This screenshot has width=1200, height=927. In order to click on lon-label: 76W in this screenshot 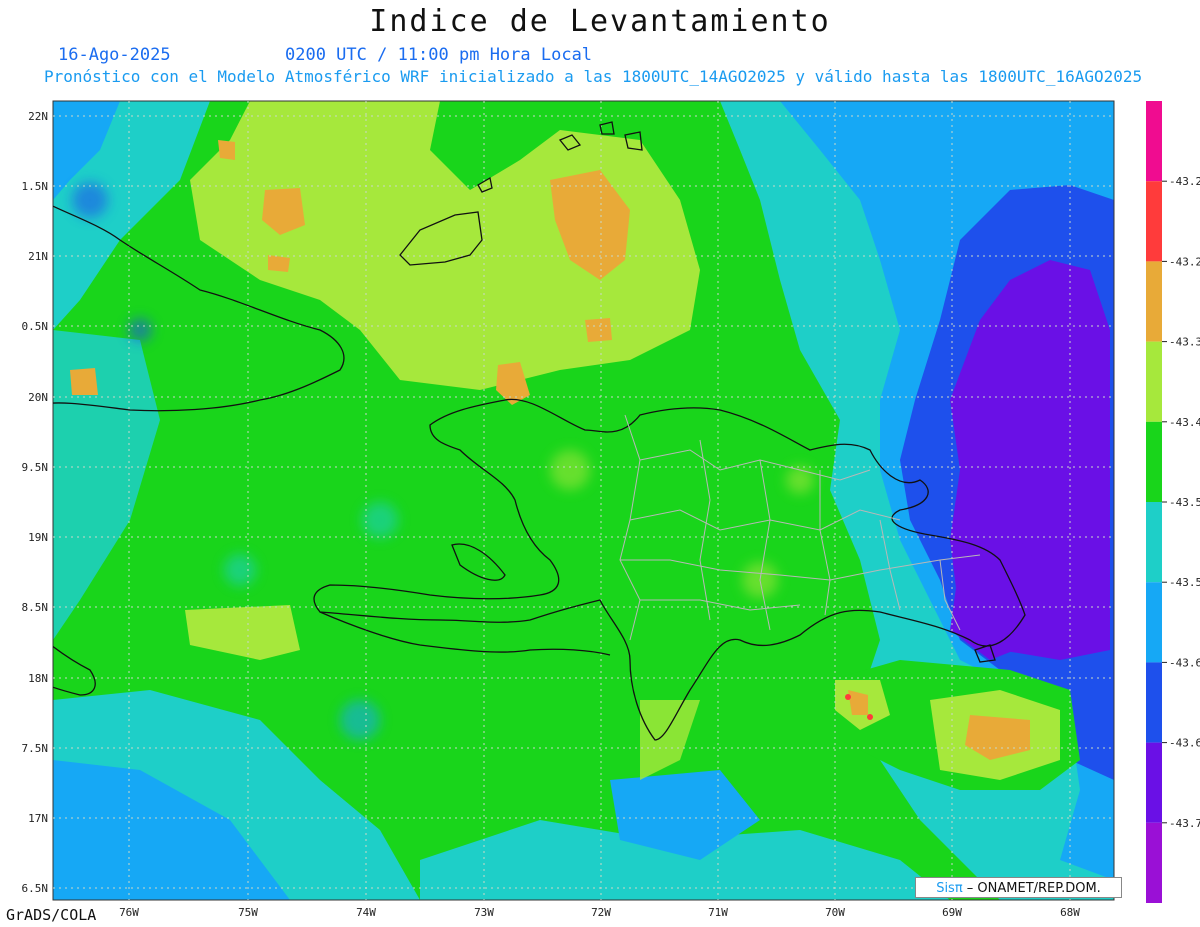, I will do `click(129, 912)`.